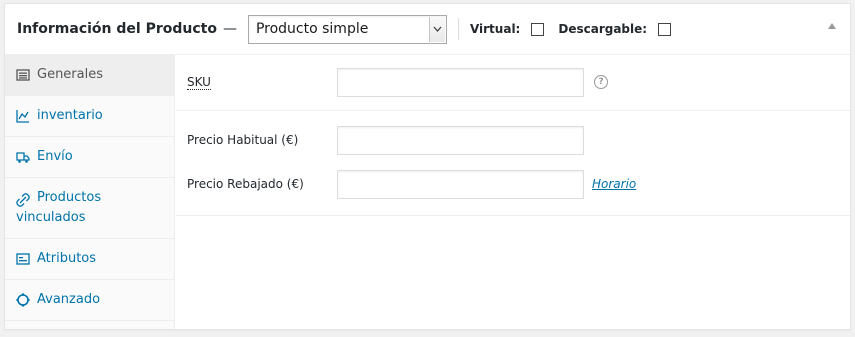 This screenshot has height=337, width=855. I want to click on tab-shipping-label: Envío, so click(55, 156).